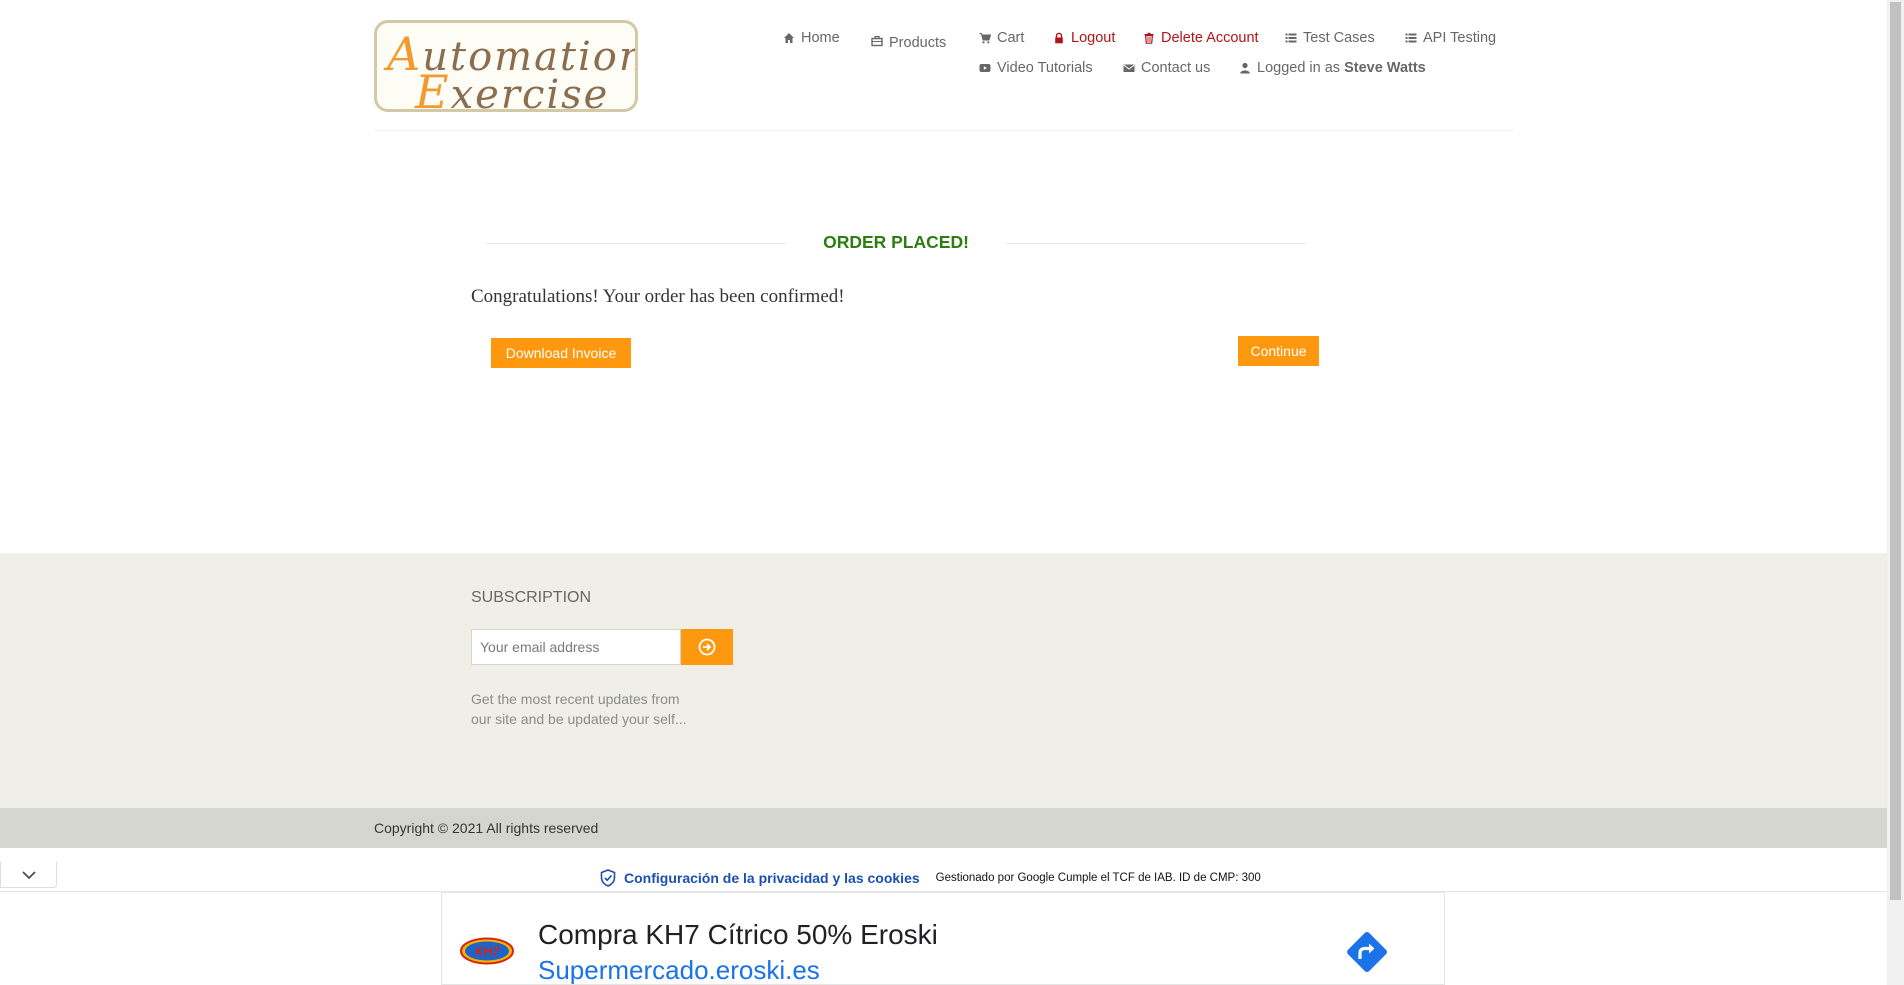 The height and width of the screenshot is (985, 1904). I want to click on download-invoice-button: Download Invoice, so click(561, 353).